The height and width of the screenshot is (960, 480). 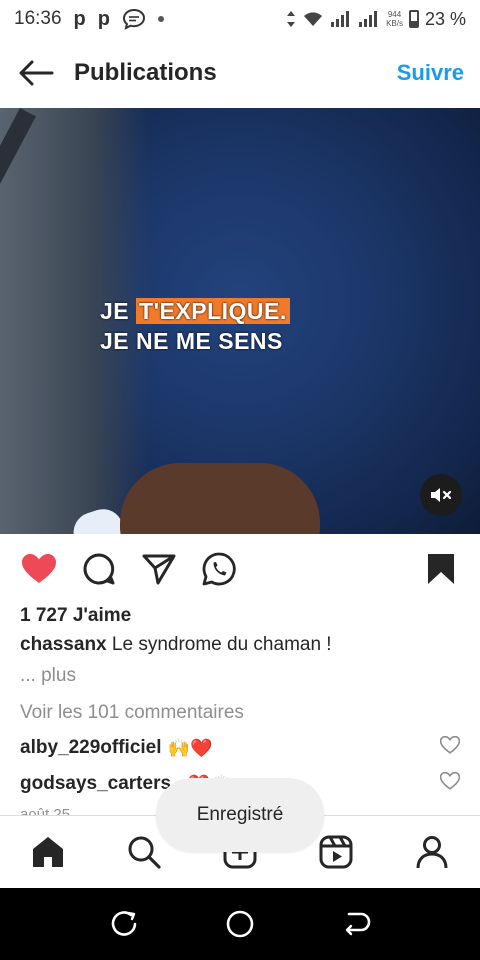 I want to click on post-caption: chassanx Le syndrome du chaman !, so click(x=240, y=647).